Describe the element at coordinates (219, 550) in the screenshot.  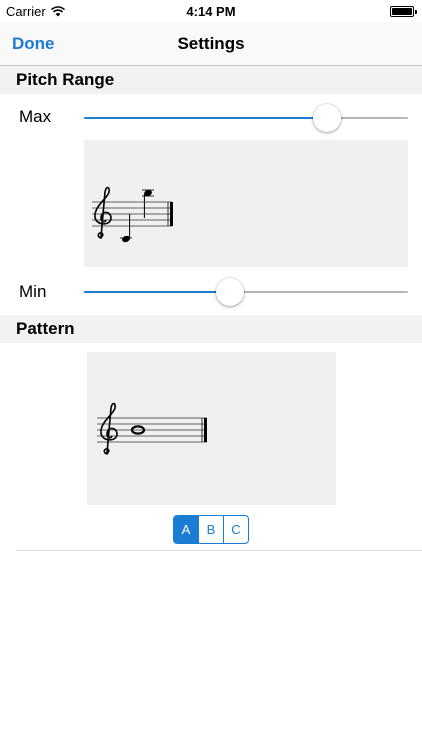
I see `divider` at that location.